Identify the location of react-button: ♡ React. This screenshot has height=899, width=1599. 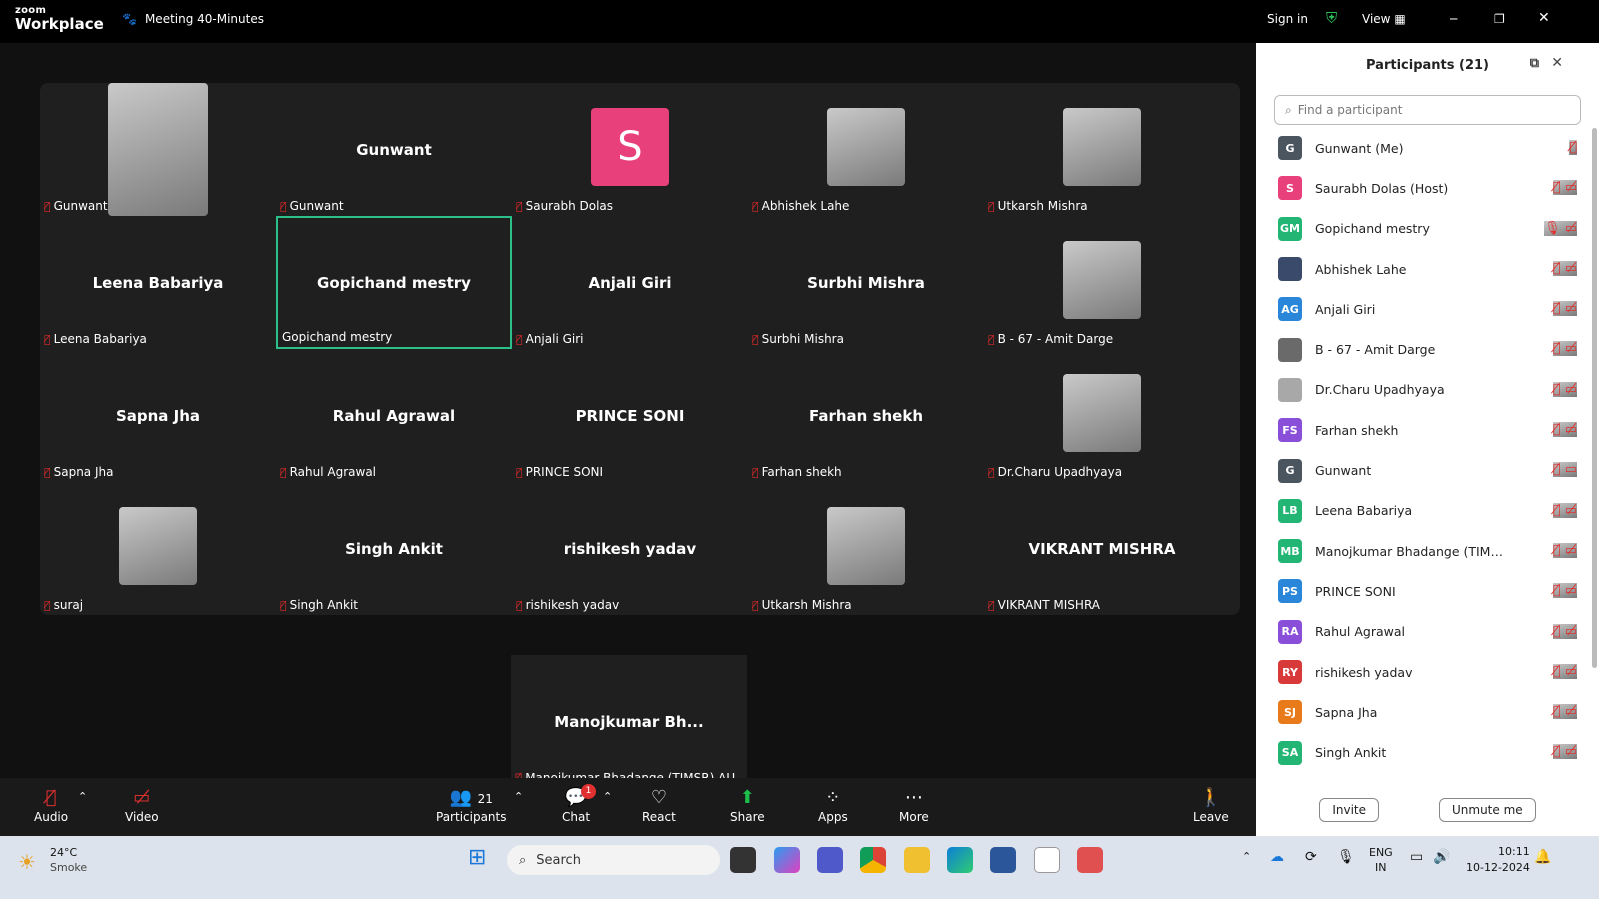
(659, 805).